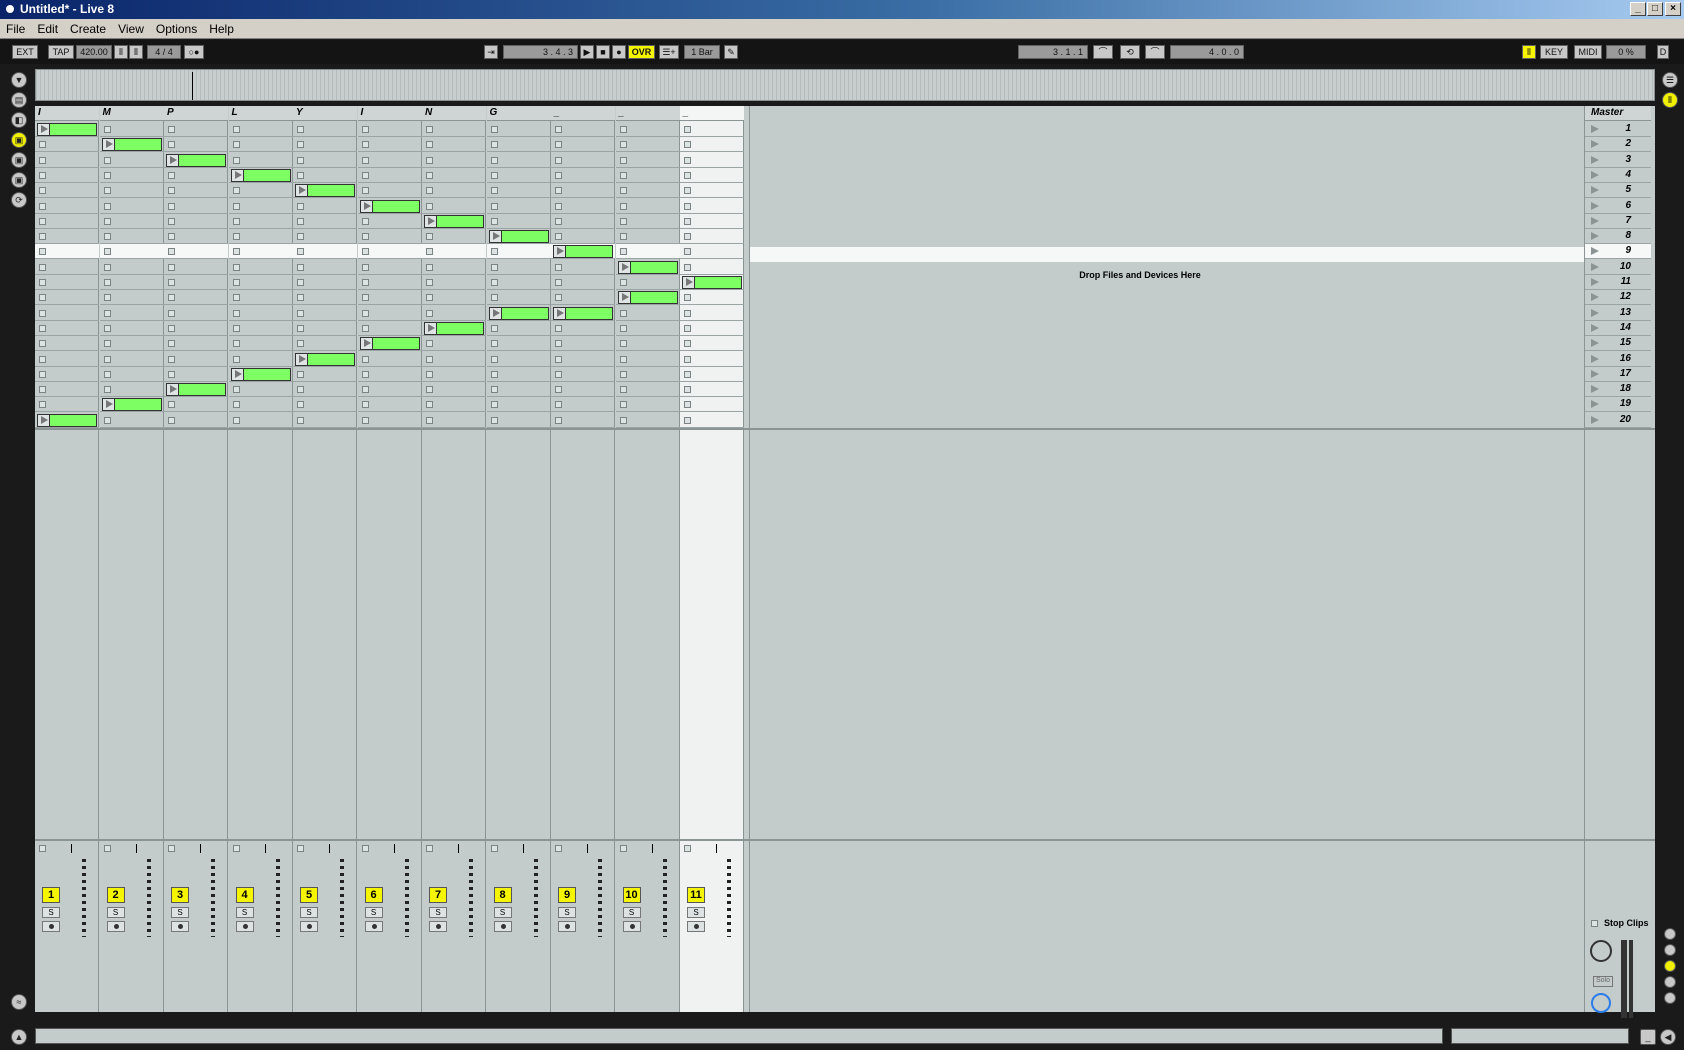 The image size is (1684, 1050). Describe the element at coordinates (19, 160) in the screenshot. I see `file-browser-2-icon: ▣` at that location.